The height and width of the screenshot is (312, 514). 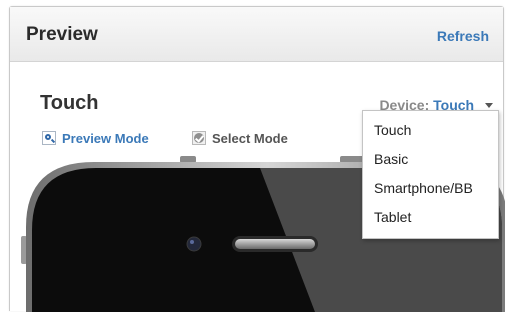 I want to click on camera-icon, so click(x=194, y=244).